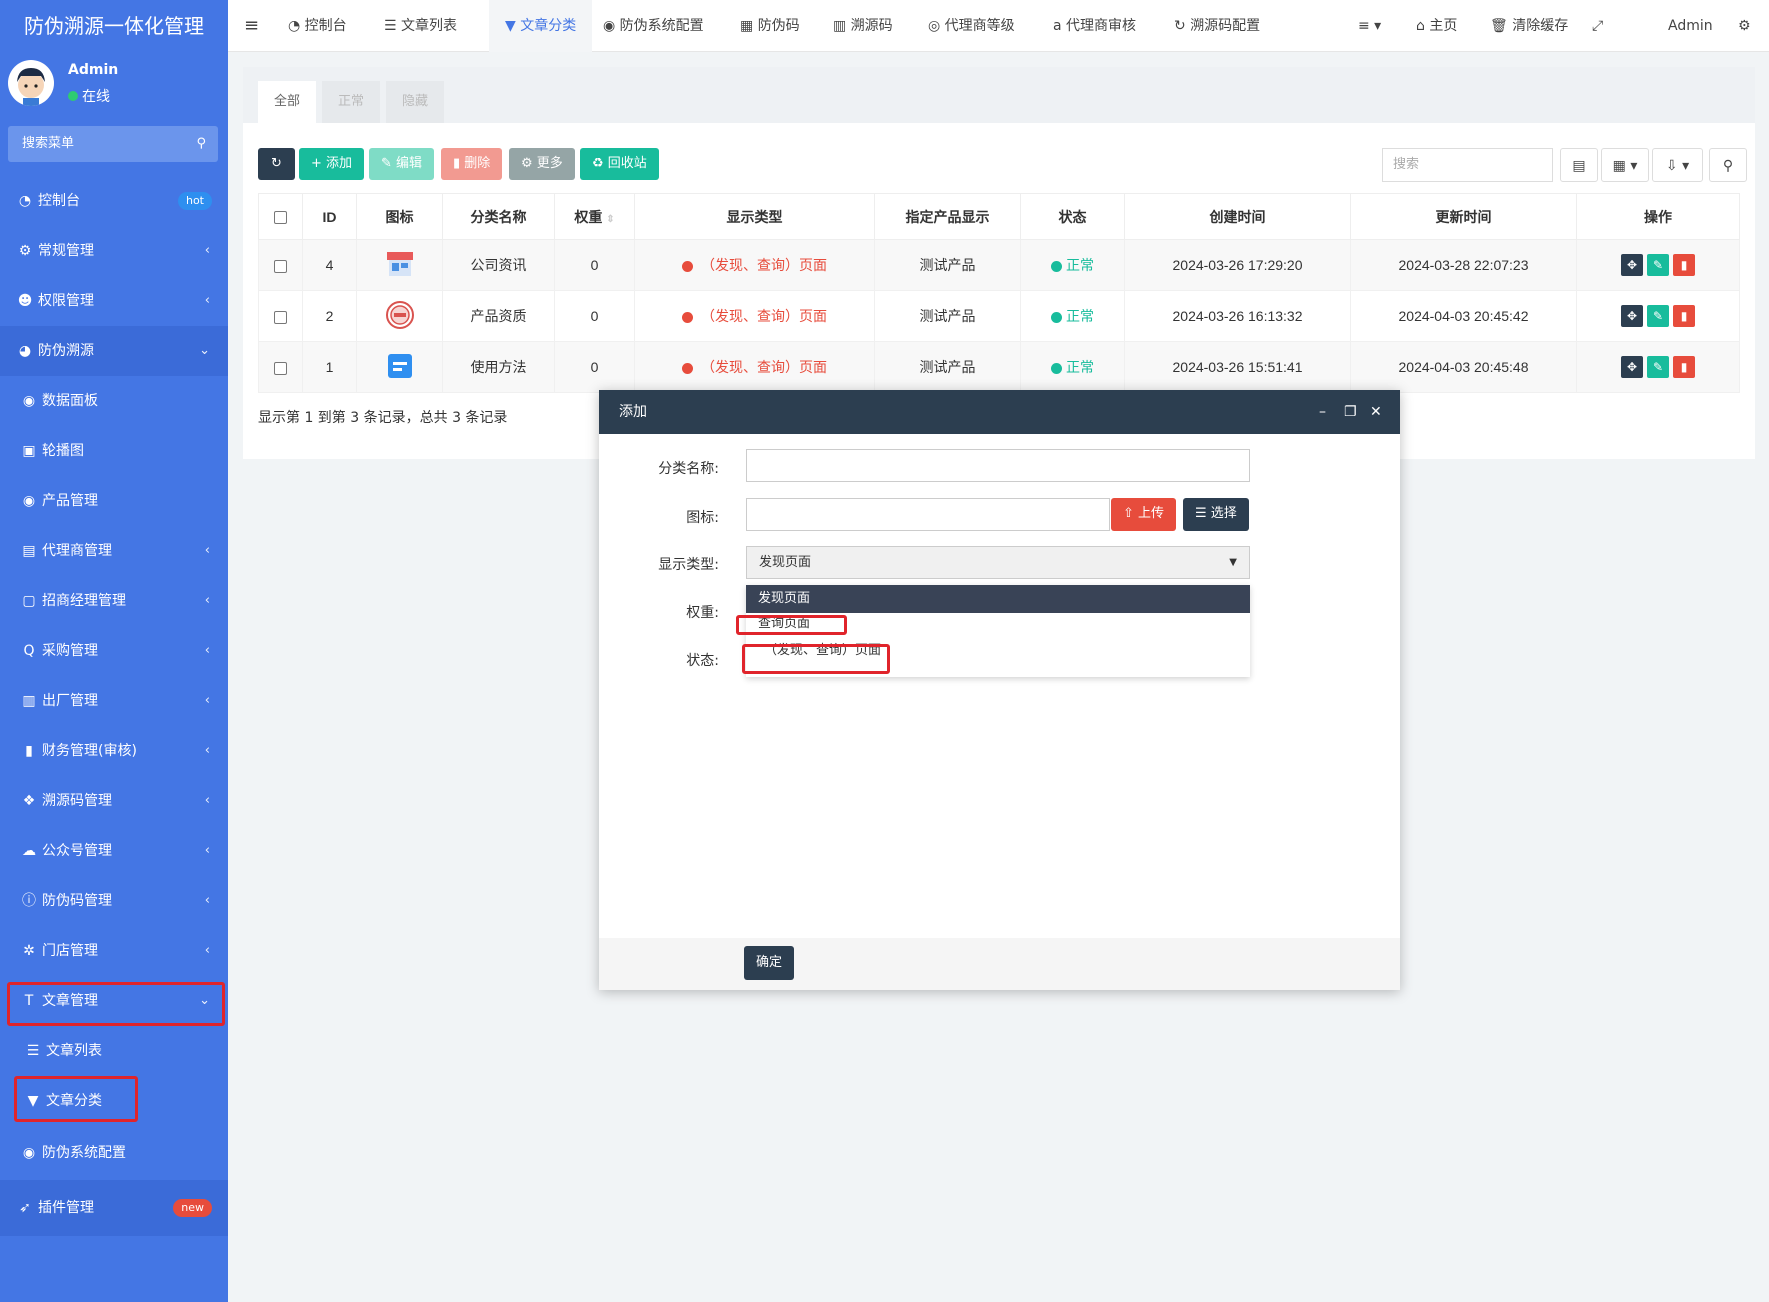 The image size is (1769, 1302). Describe the element at coordinates (1529, 26) in the screenshot. I see `nav-clear-cache: 🗑 清除缓存` at that location.